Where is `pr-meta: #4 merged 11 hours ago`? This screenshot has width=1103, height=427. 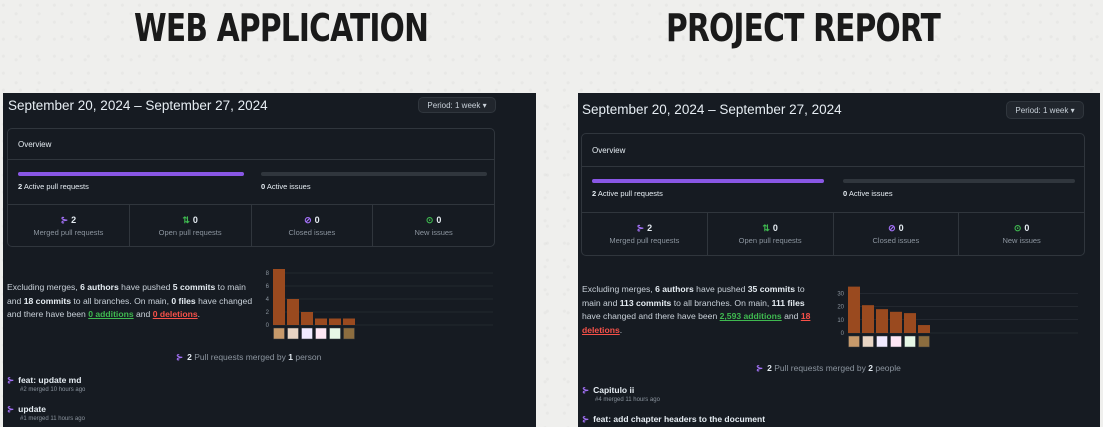
pr-meta: #4 merged 11 hours ago is located at coordinates (627, 400).